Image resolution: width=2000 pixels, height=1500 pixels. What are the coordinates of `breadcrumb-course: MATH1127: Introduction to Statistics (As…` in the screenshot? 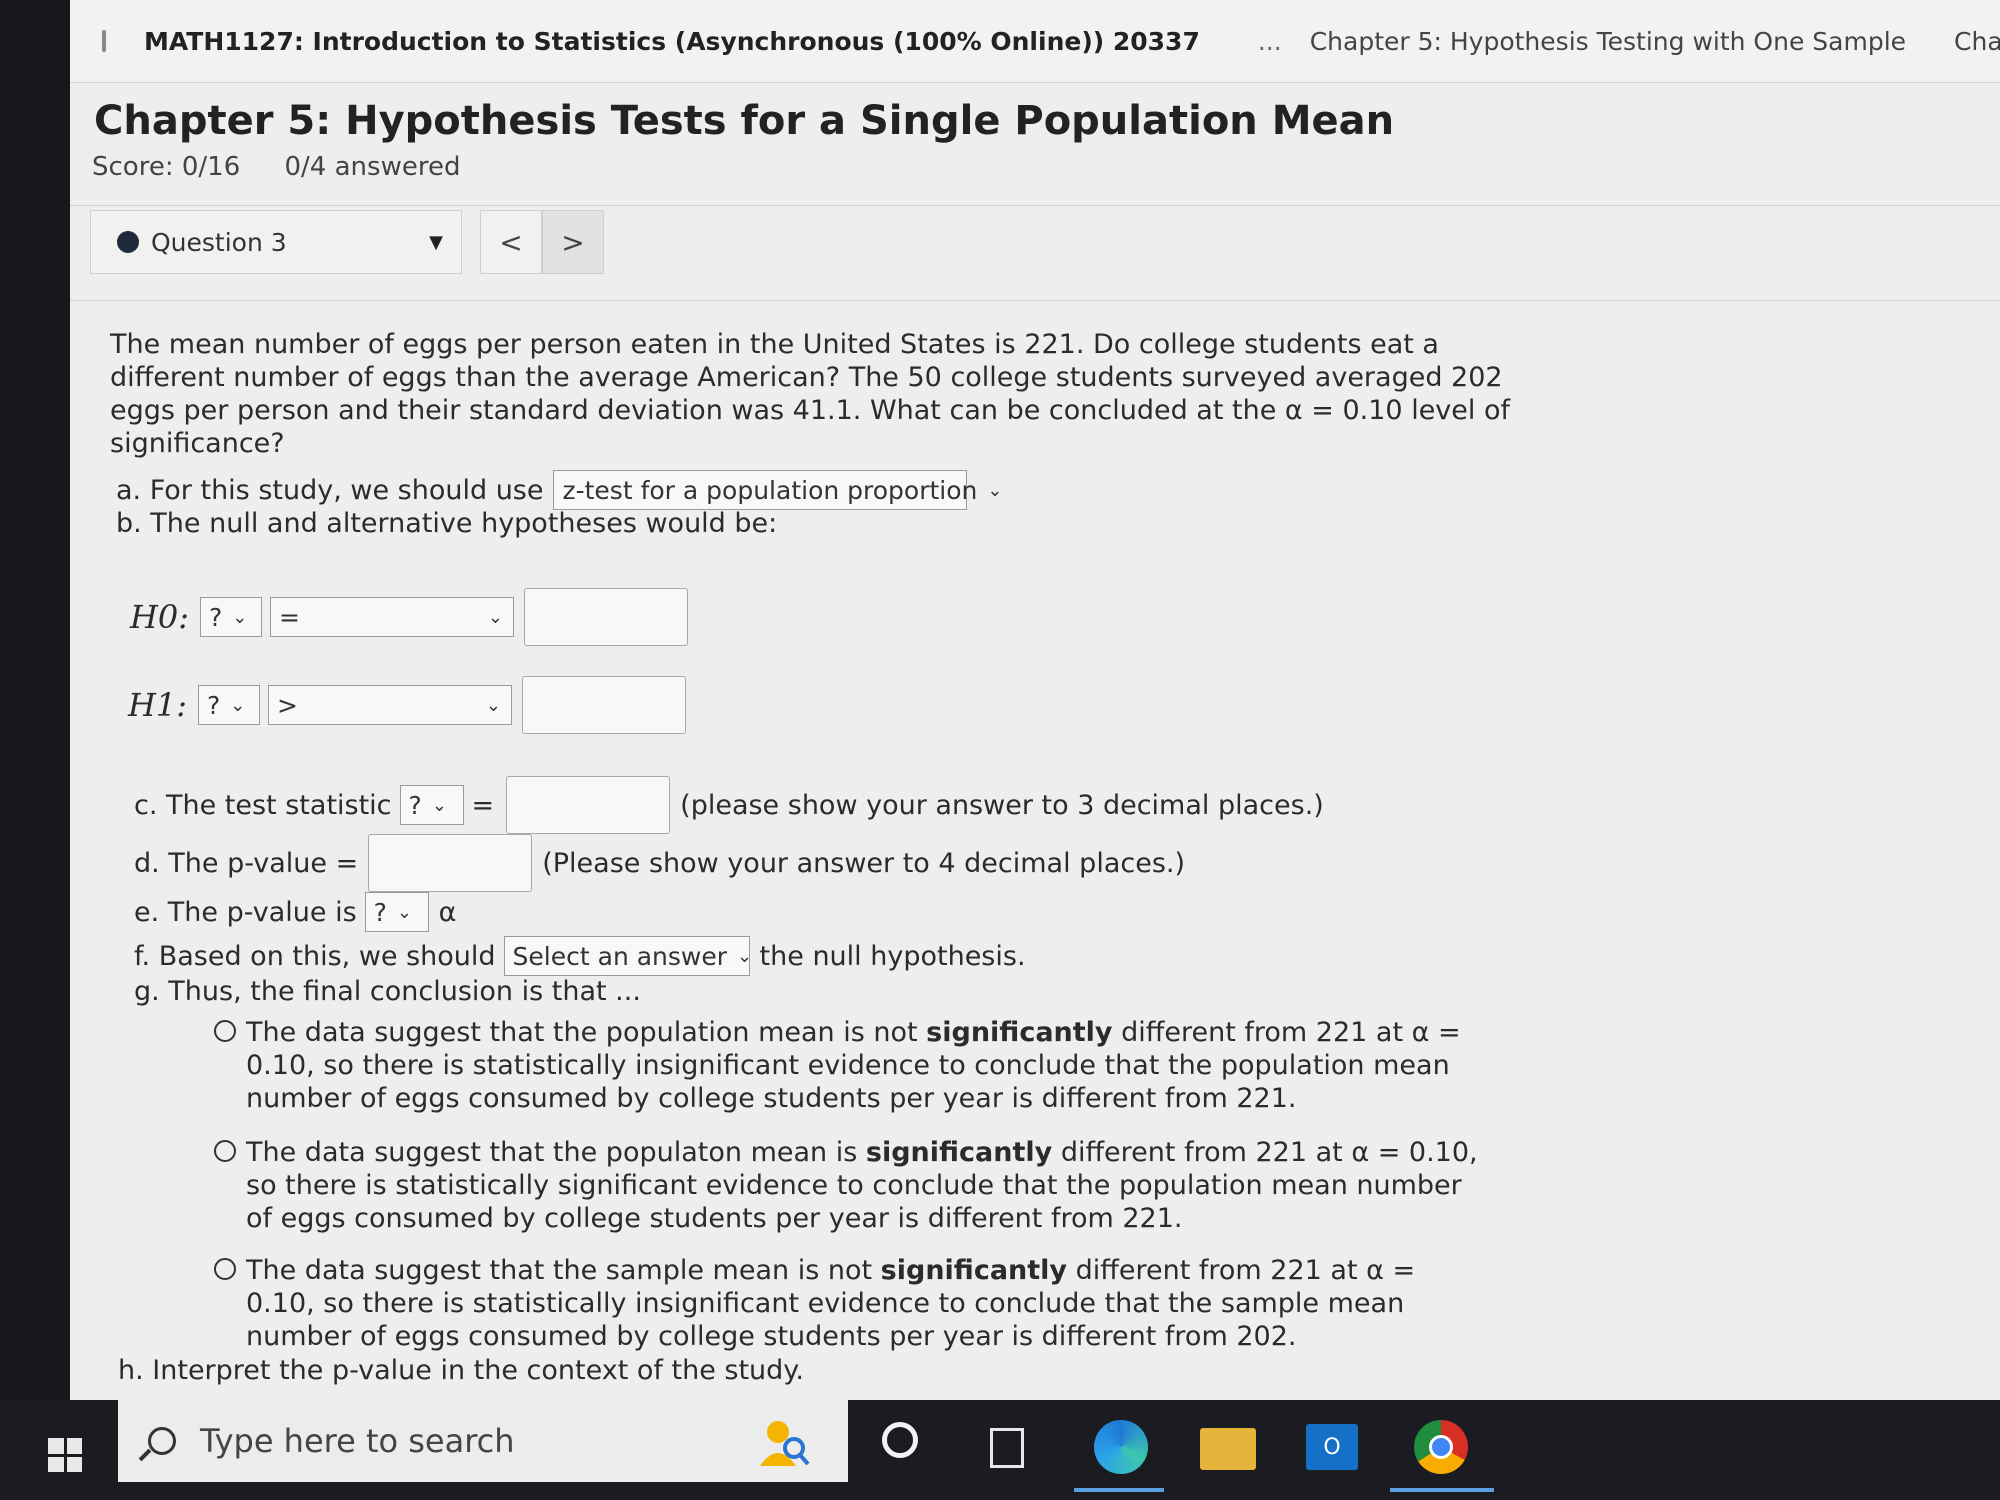 It's located at (672, 41).